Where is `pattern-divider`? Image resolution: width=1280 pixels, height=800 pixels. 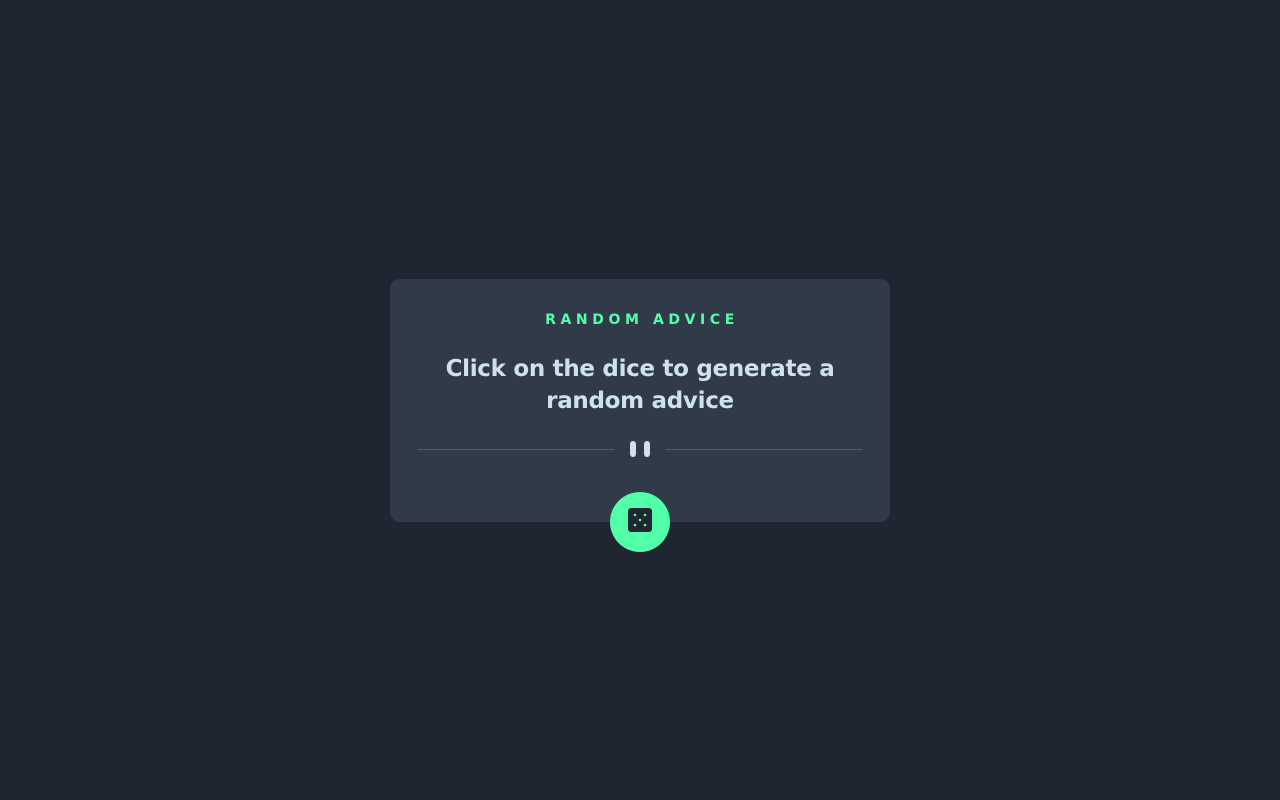 pattern-divider is located at coordinates (640, 449).